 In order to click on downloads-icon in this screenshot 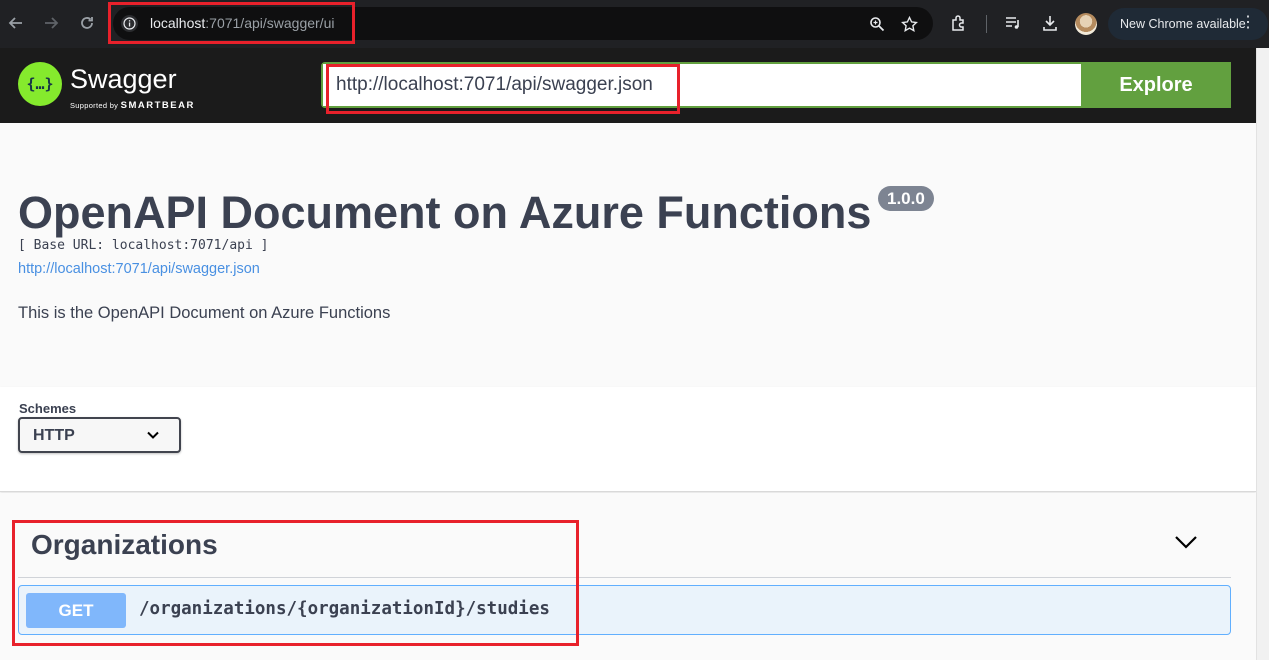, I will do `click(1050, 23)`.